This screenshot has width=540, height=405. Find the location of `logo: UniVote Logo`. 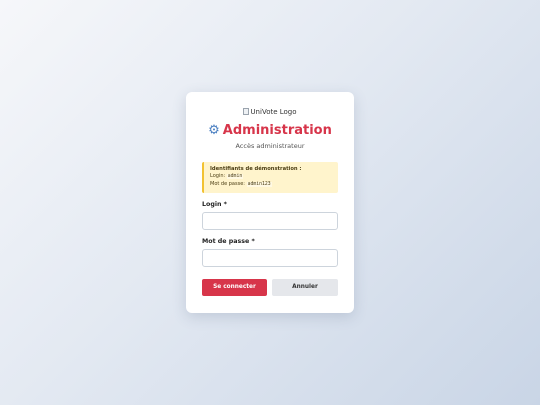

logo: UniVote Logo is located at coordinates (270, 112).